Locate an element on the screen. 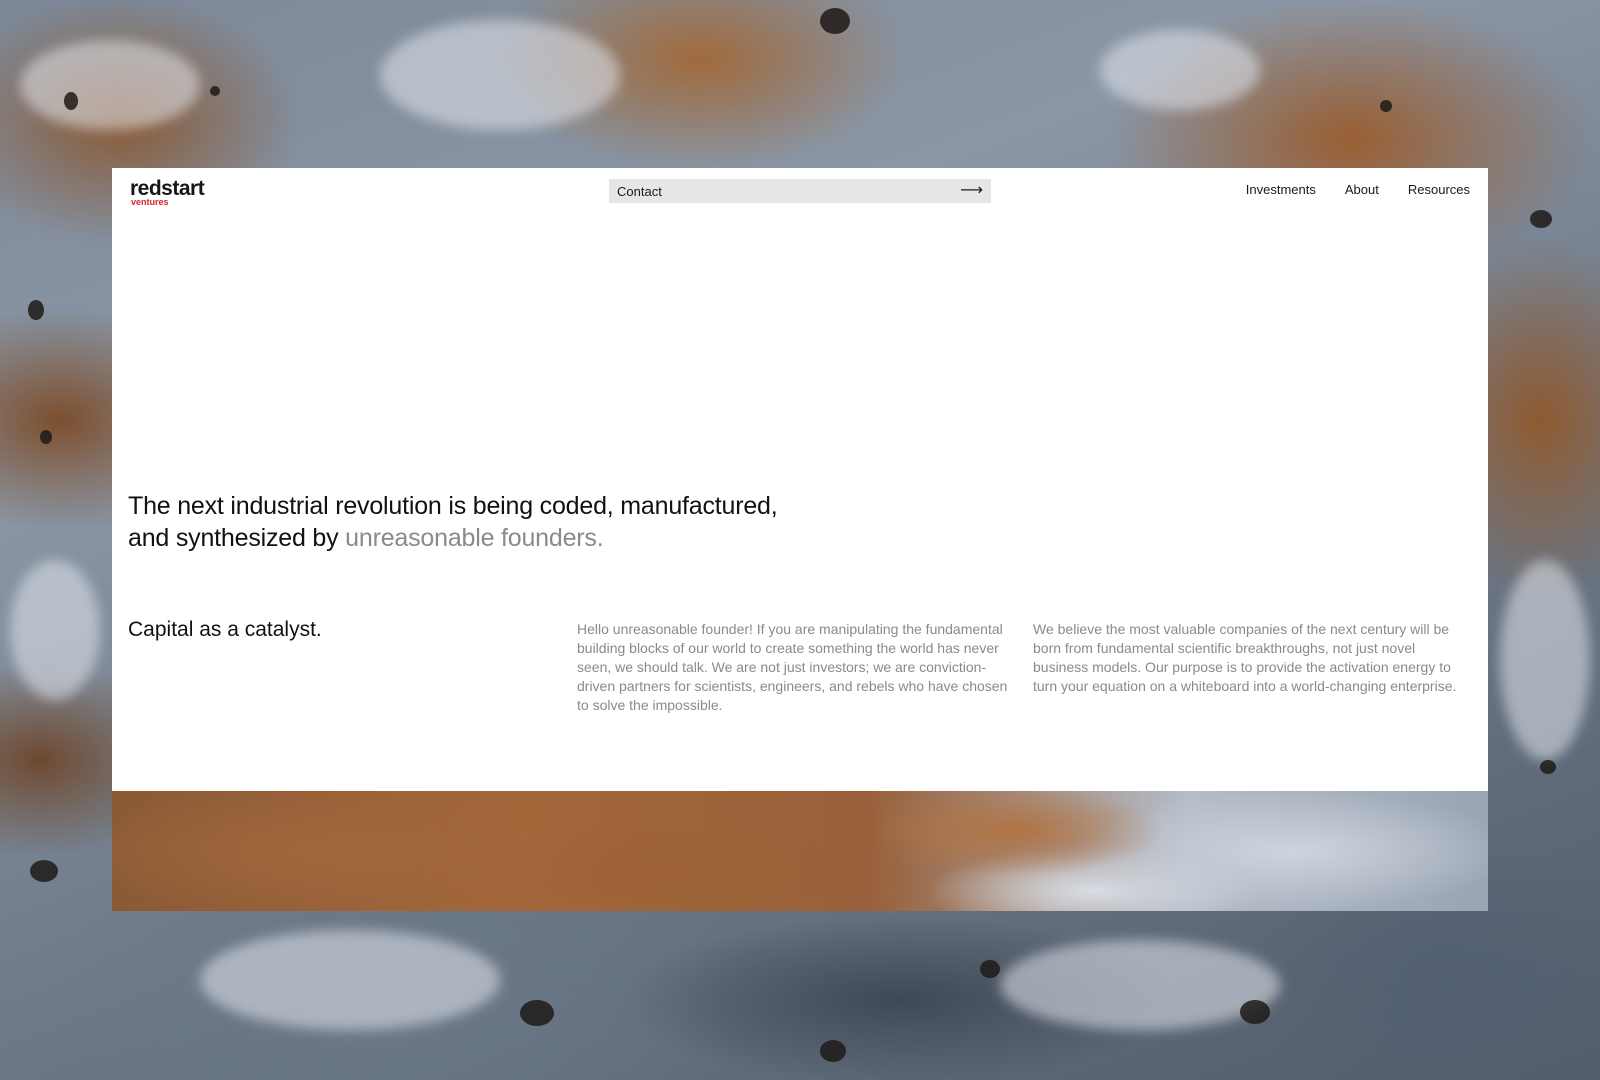 This screenshot has height=1080, width=1600. logo-wordmark: redstart is located at coordinates (167, 188).